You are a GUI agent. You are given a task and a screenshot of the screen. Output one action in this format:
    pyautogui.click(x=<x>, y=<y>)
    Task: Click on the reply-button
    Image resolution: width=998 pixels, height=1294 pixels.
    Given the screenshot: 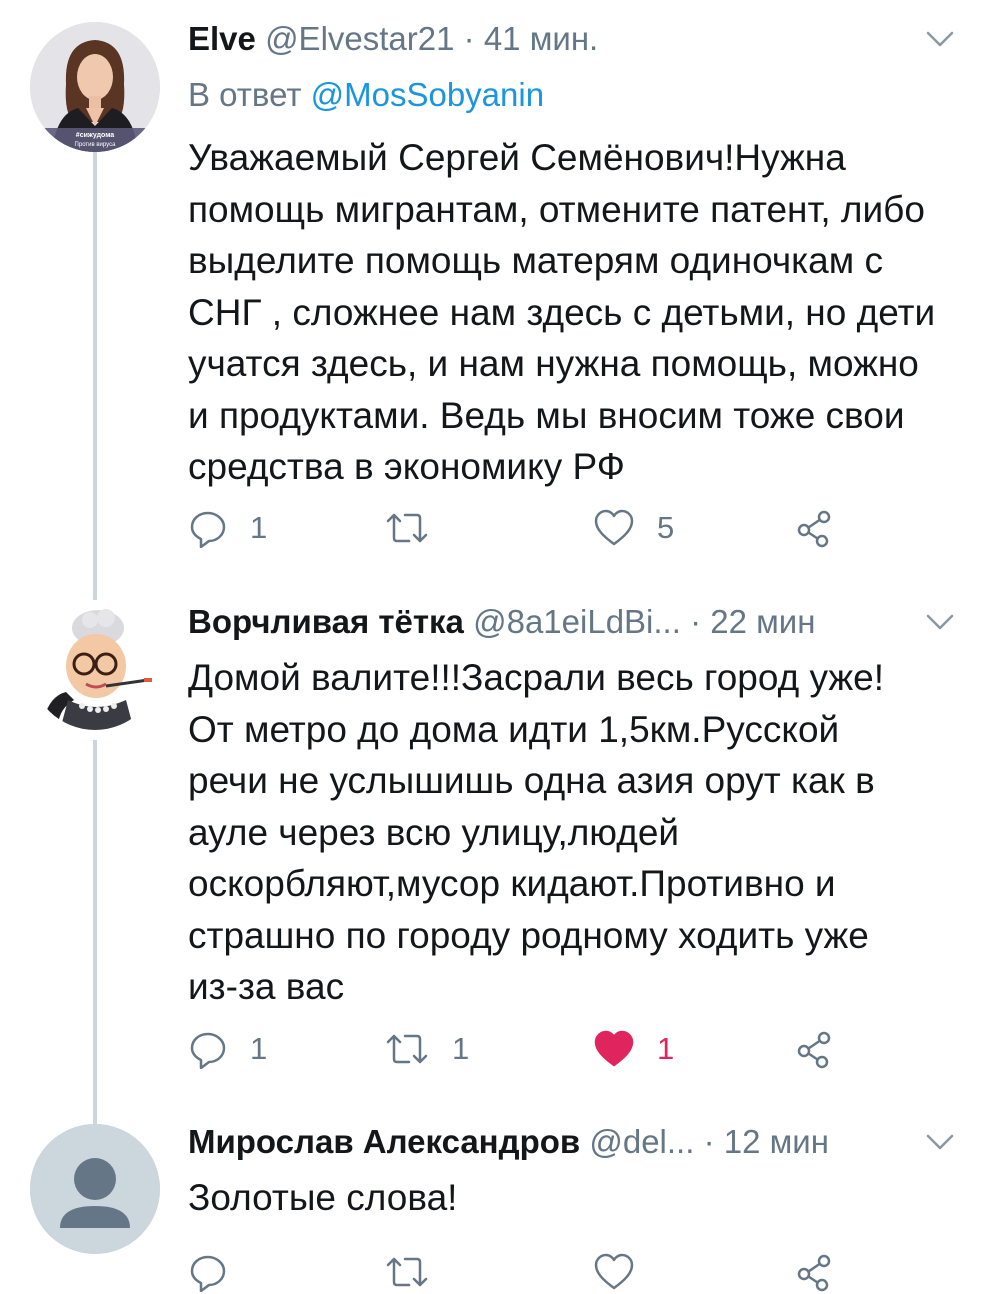 What is the action you would take?
    pyautogui.click(x=219, y=1272)
    